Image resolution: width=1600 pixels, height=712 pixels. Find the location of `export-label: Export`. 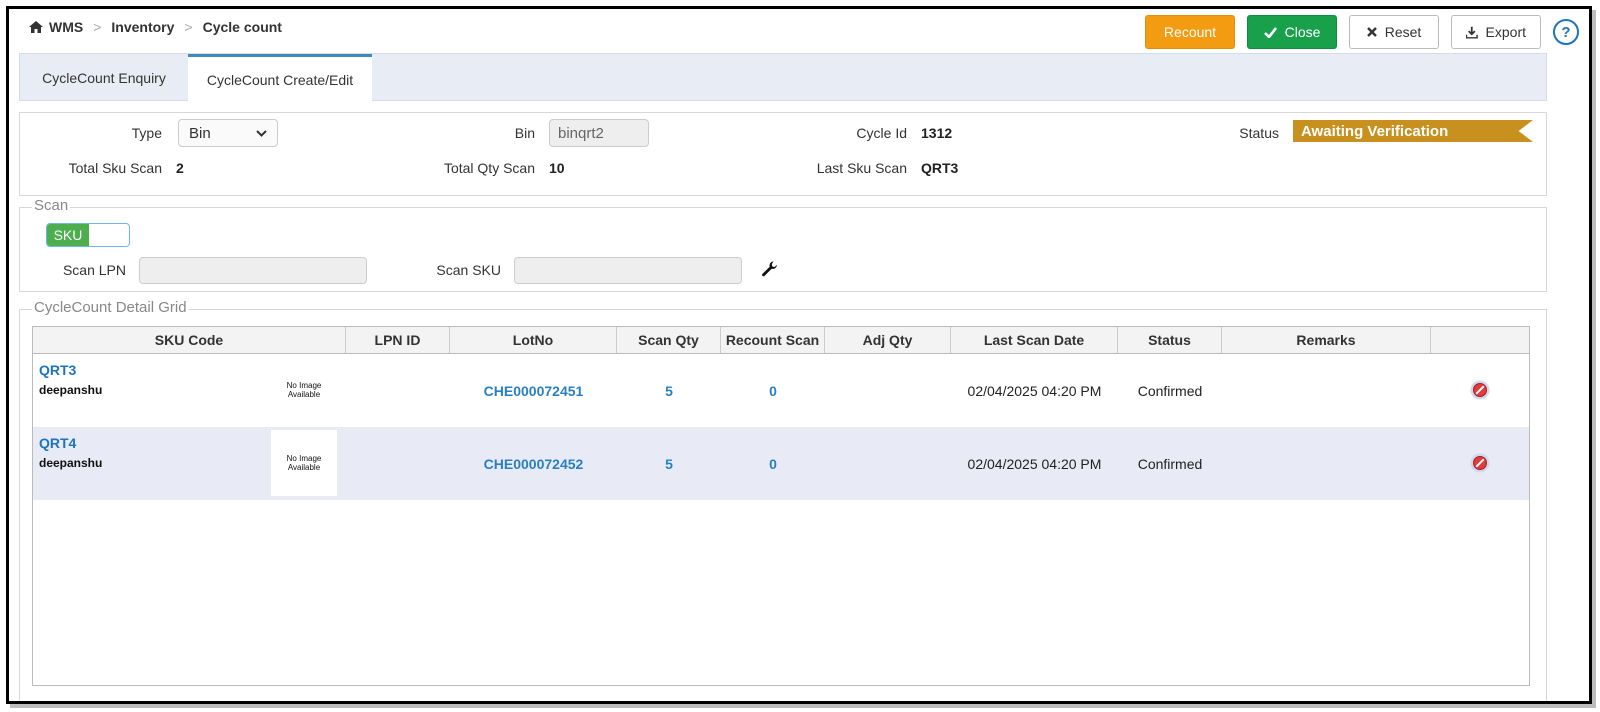

export-label: Export is located at coordinates (1505, 32).